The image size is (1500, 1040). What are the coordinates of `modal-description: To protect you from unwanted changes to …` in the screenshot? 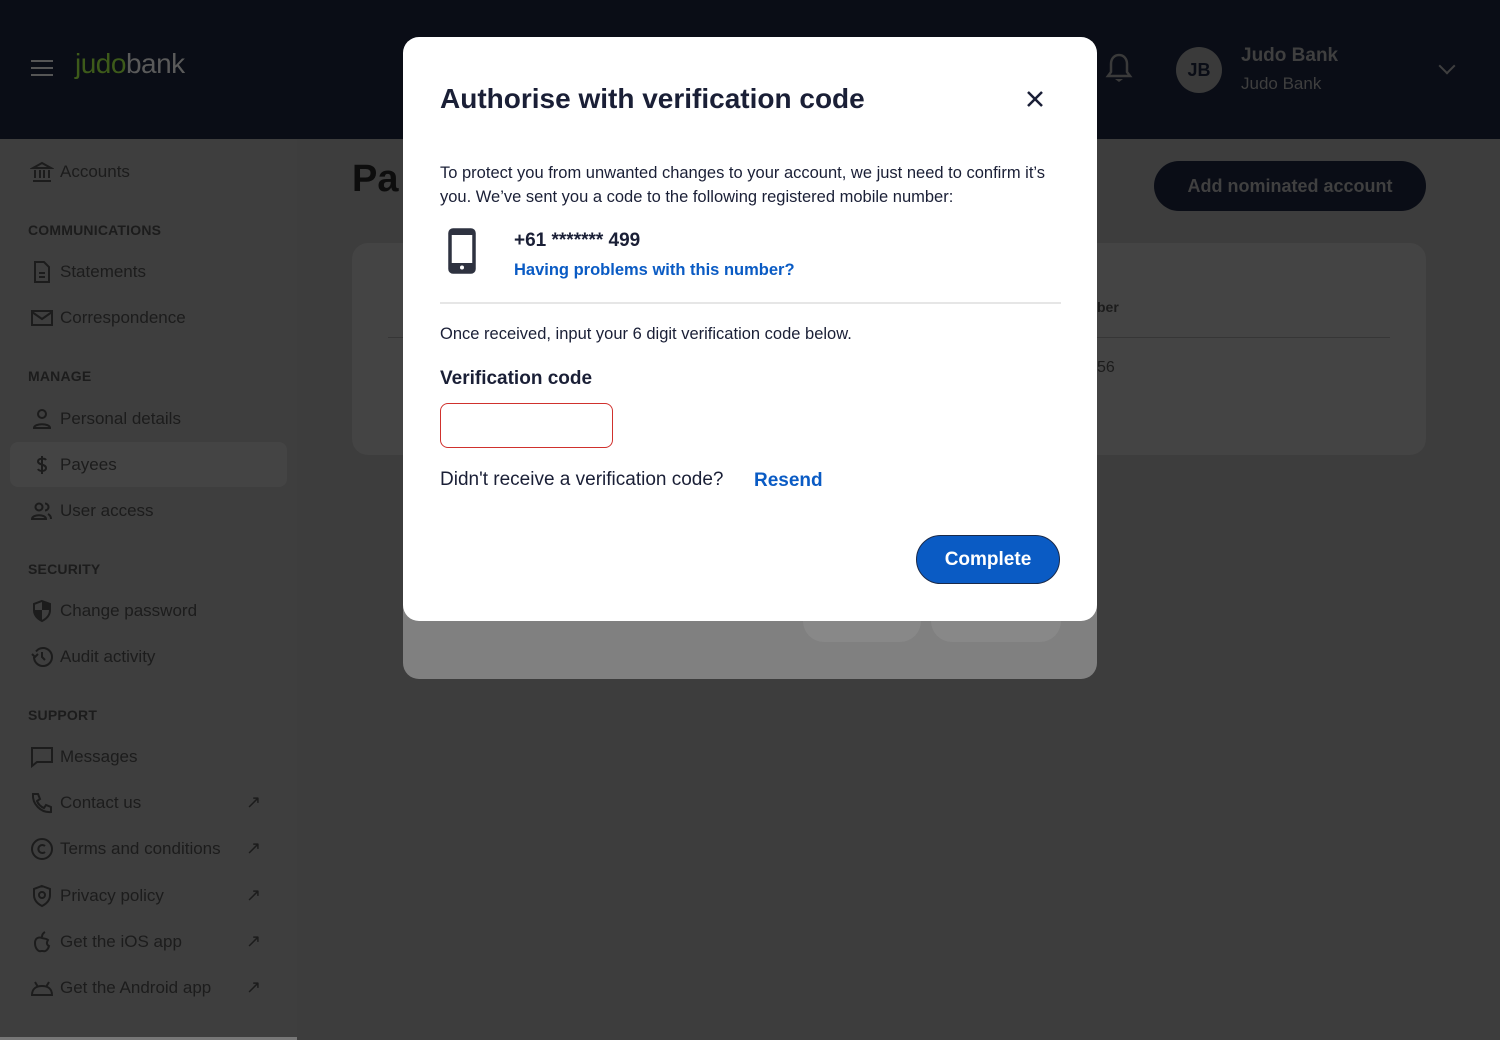 It's located at (743, 185).